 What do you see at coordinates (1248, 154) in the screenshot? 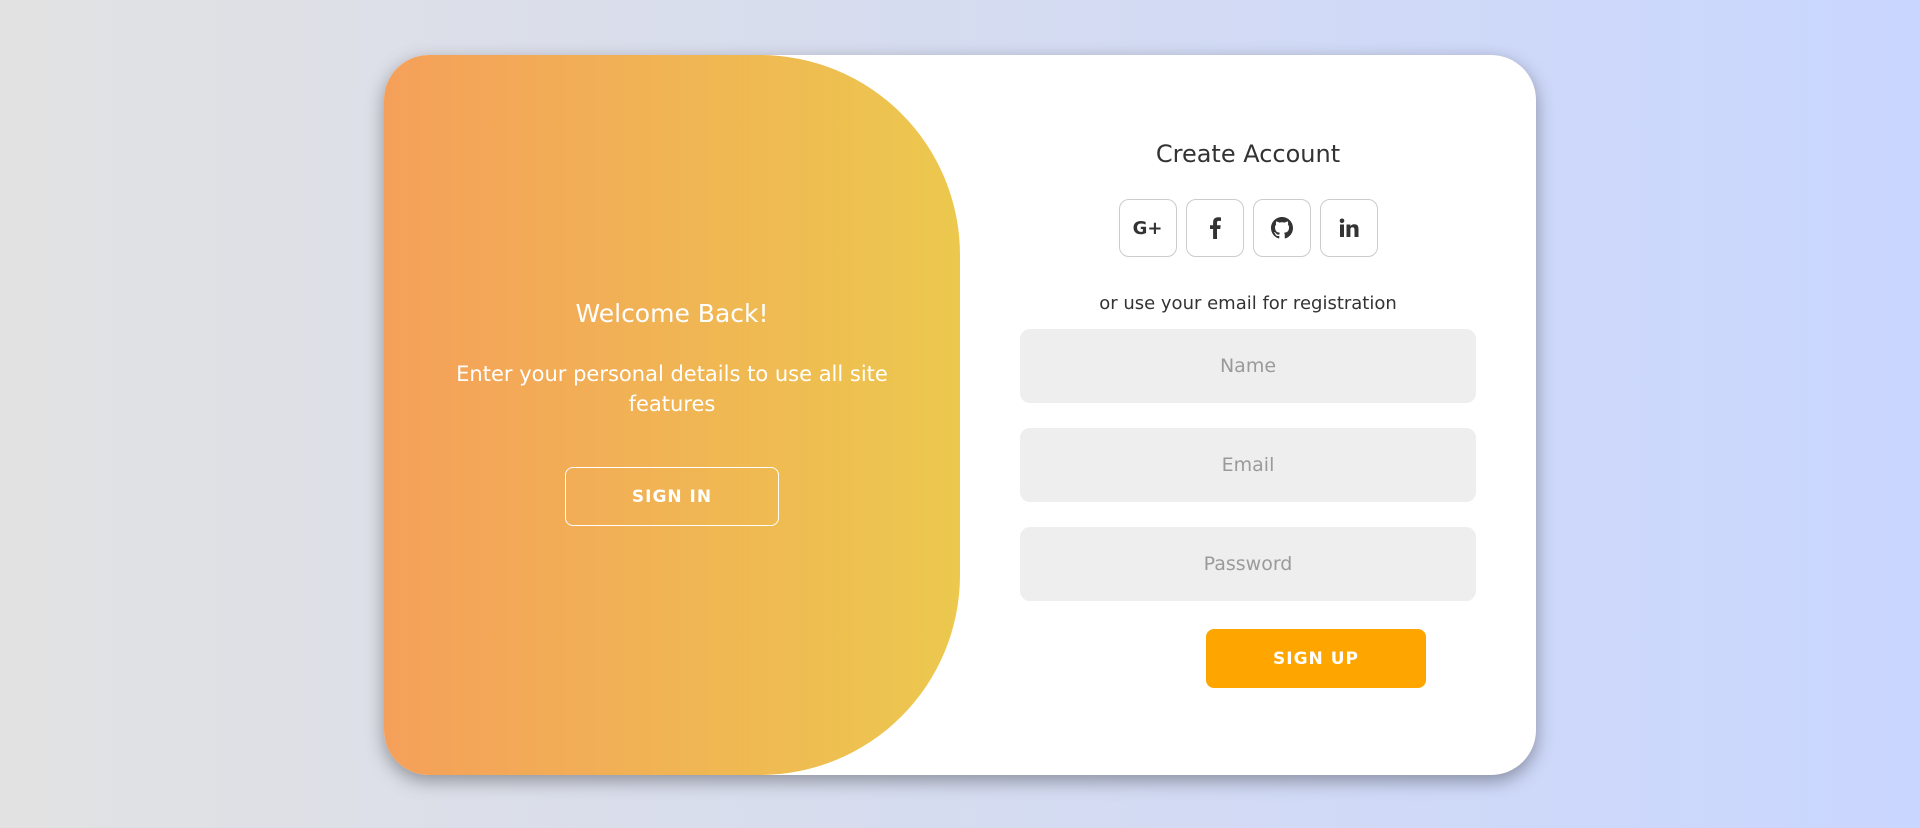
I see `form-title: Create Account` at bounding box center [1248, 154].